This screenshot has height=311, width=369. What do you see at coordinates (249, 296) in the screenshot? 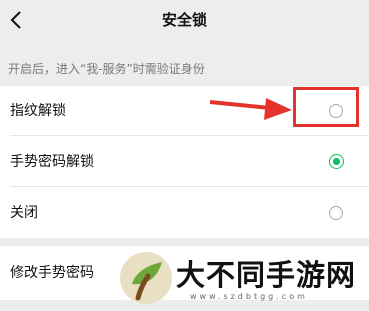
I see `watermark-url: www.szdbtgg.com` at bounding box center [249, 296].